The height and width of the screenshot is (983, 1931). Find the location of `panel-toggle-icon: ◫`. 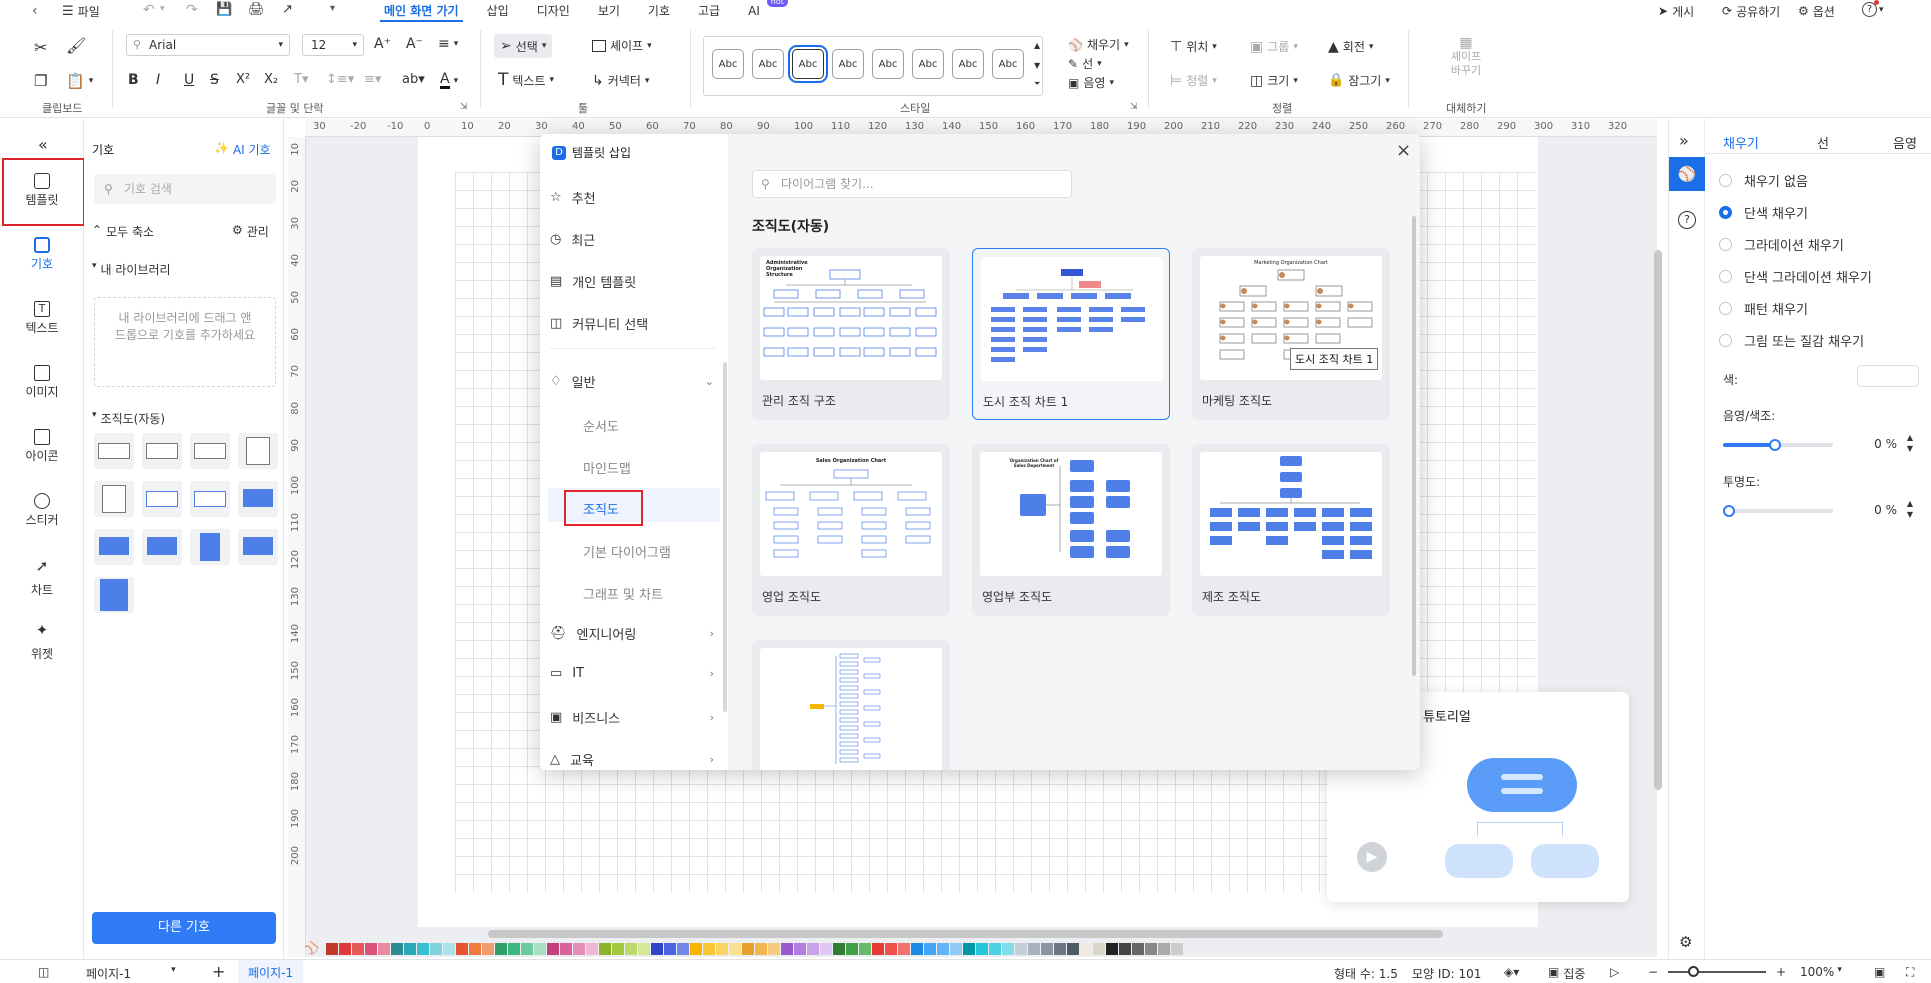

panel-toggle-icon: ◫ is located at coordinates (43, 972).